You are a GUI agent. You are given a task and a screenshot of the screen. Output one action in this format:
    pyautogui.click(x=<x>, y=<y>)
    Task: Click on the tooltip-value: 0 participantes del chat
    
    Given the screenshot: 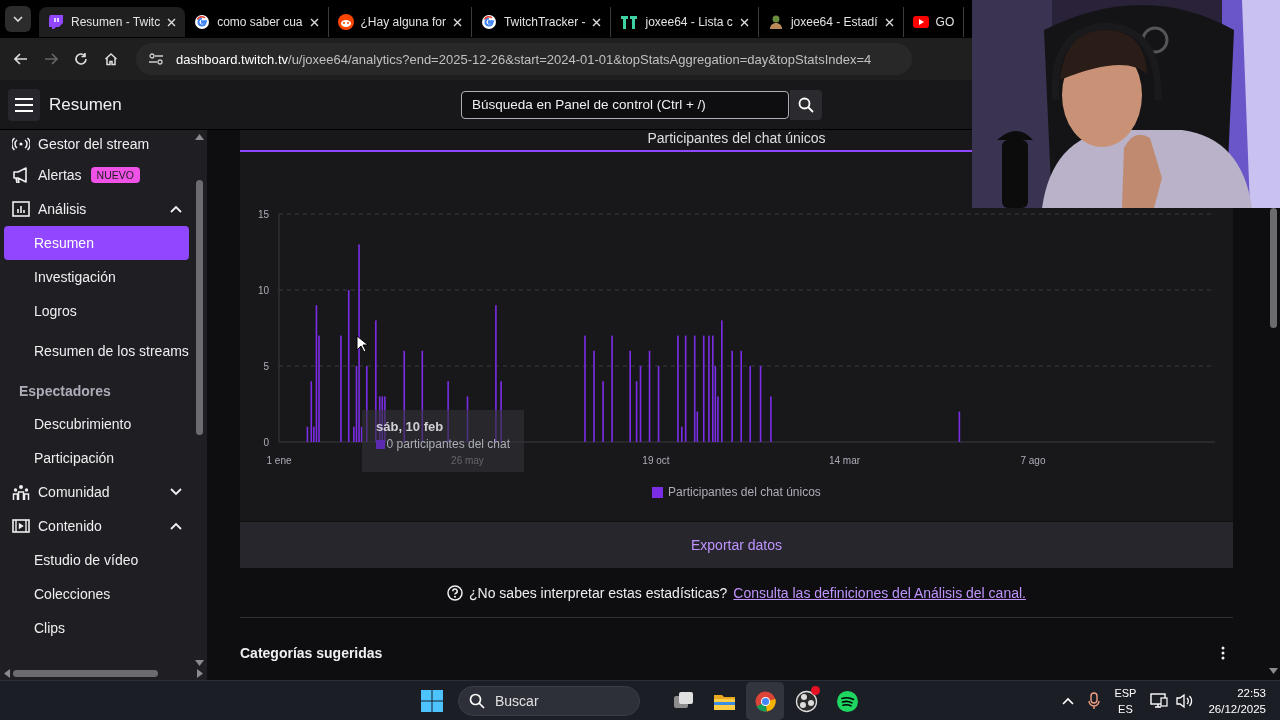 What is the action you would take?
    pyautogui.click(x=448, y=444)
    